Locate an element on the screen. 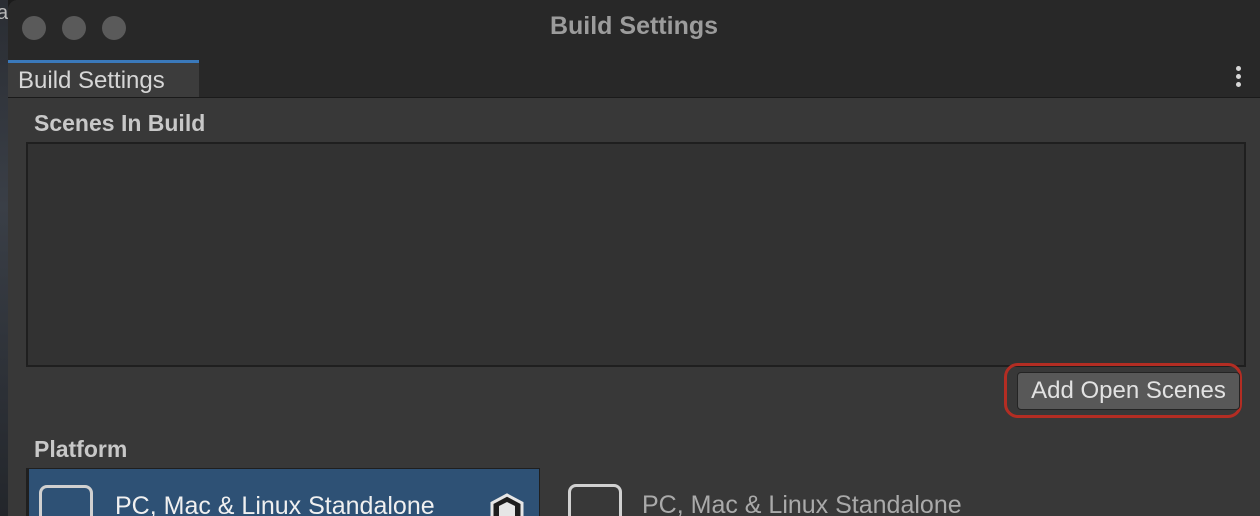  unity-logo-icon is located at coordinates (507, 504).